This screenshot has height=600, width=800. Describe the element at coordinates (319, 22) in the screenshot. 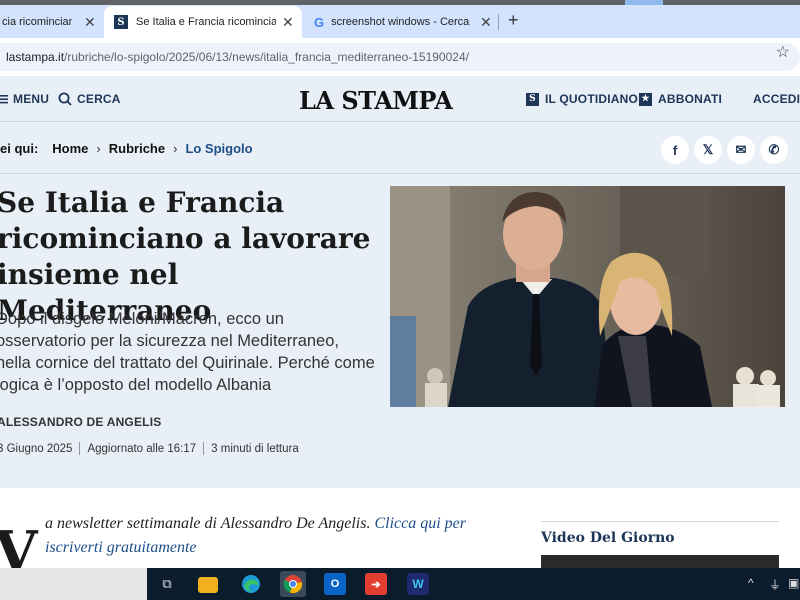

I see `google-favicon-icon: G` at that location.